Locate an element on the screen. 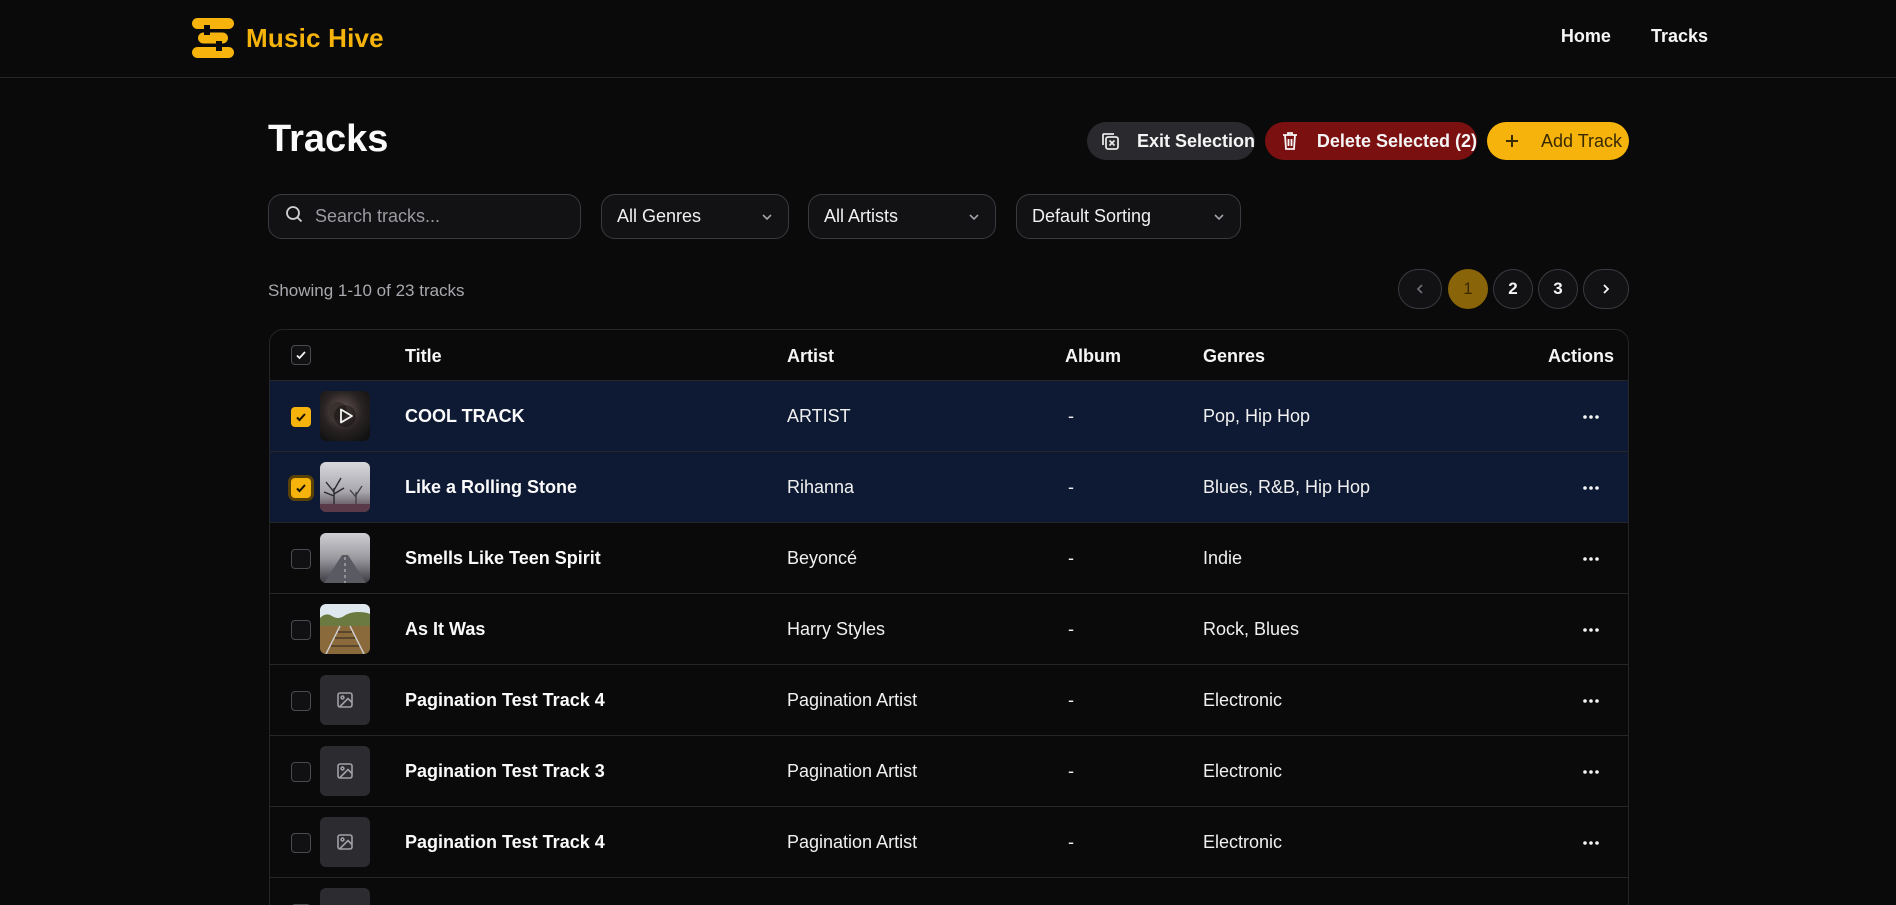 The image size is (1896, 905). genre-filter-select: All Genres is located at coordinates (695, 216).